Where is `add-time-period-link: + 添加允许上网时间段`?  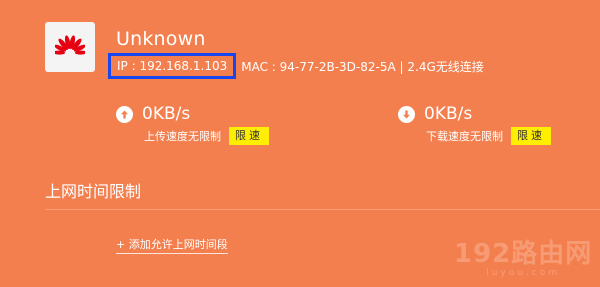 add-time-period-link: + 添加允许上网时间段 is located at coordinates (172, 245).